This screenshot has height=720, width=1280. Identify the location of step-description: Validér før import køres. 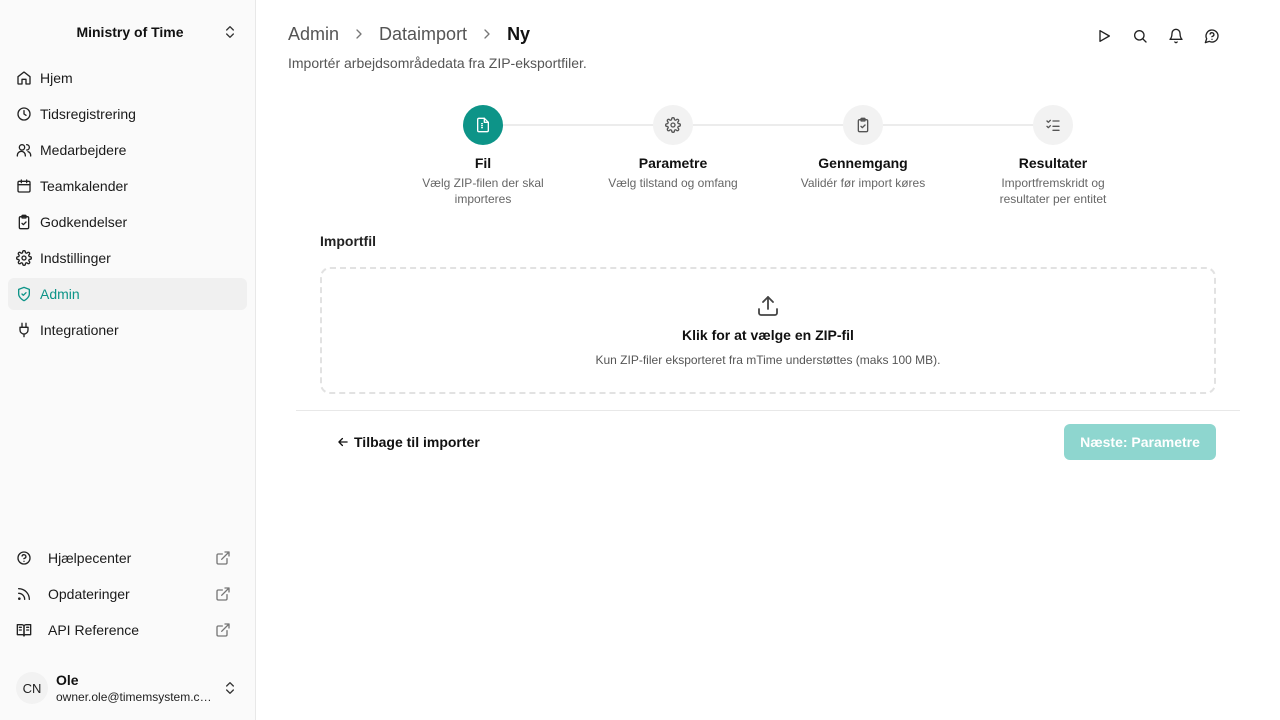
(863, 183).